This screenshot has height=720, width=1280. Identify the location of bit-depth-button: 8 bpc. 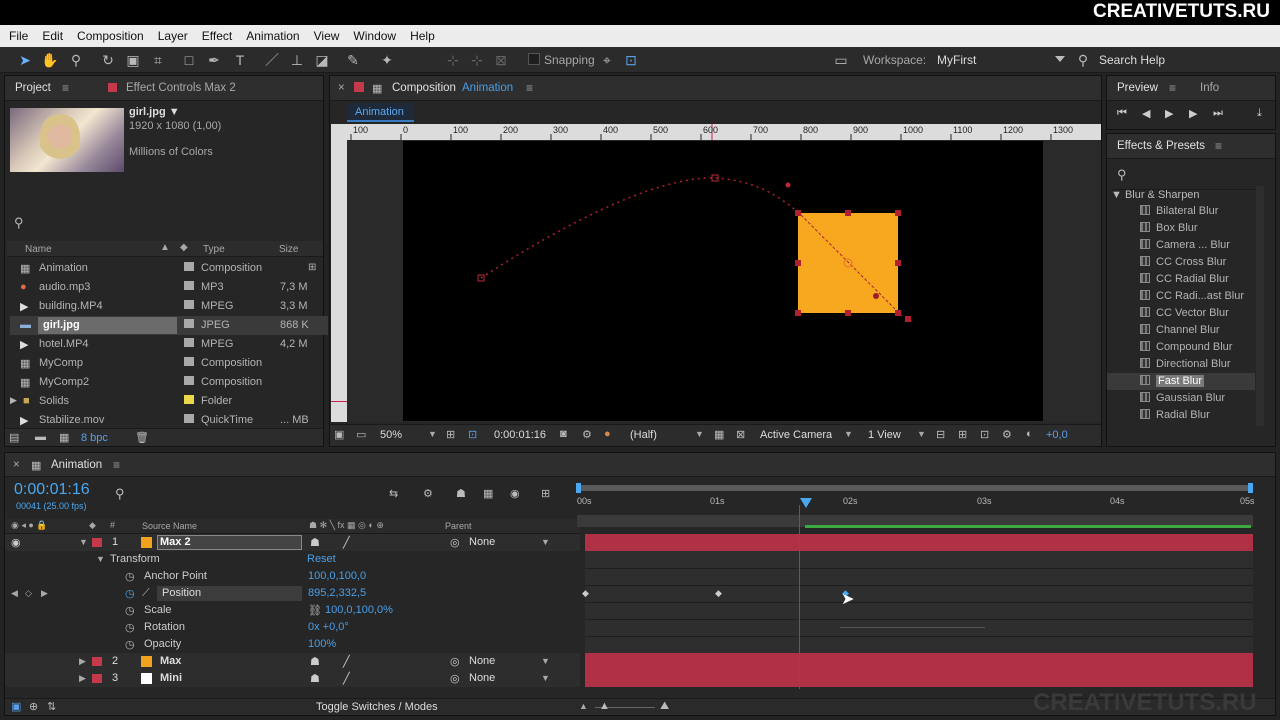
(94, 438).